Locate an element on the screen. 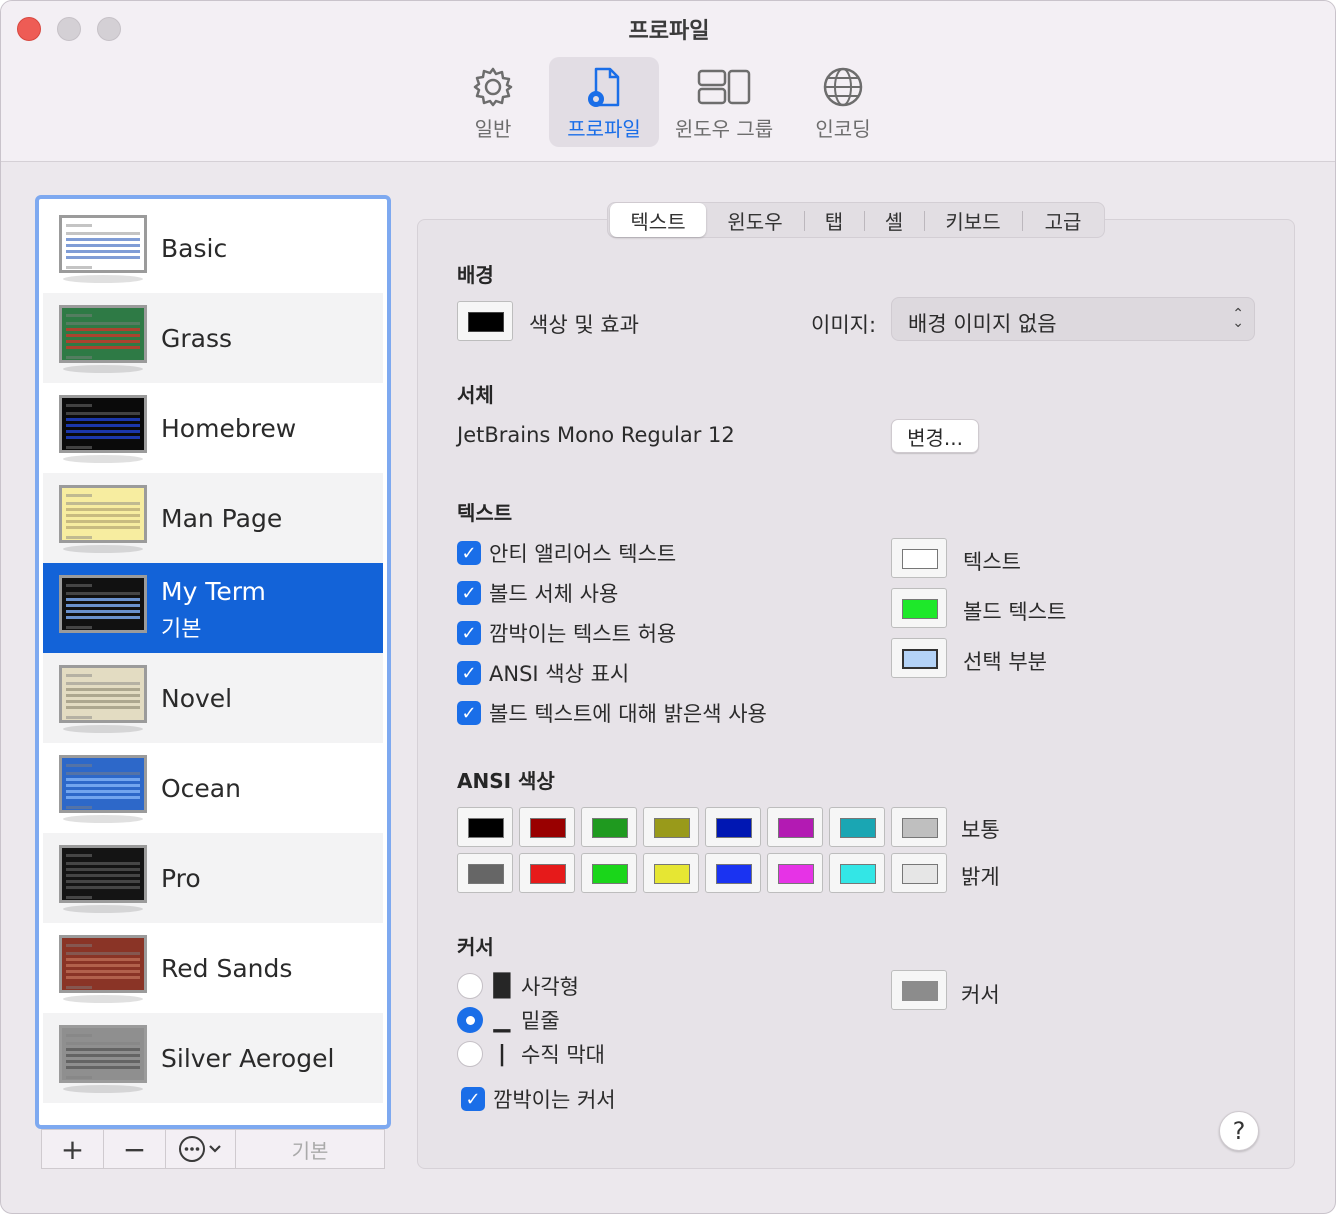 The width and height of the screenshot is (1336, 1214). tab-window: 윈도우 is located at coordinates (755, 220).